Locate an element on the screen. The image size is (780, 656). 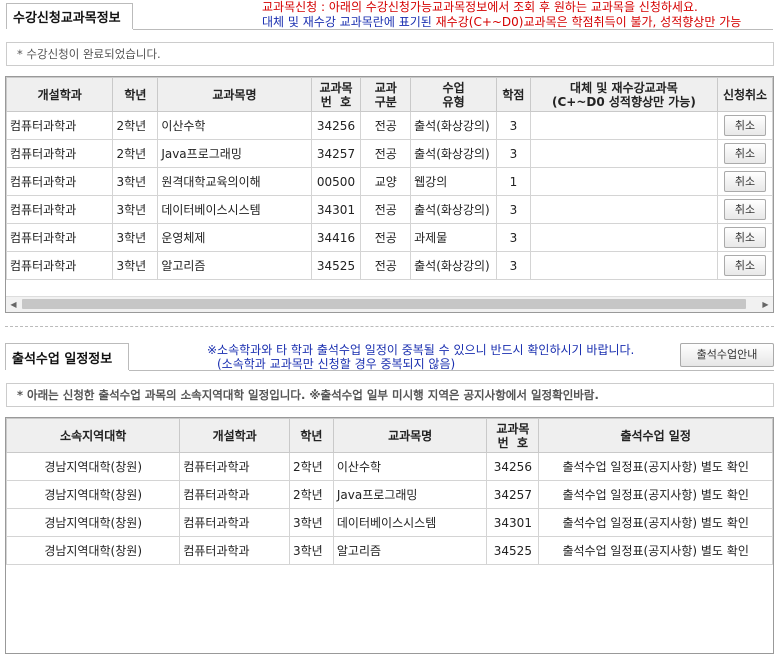
column-header: 대체 및 재수강교과목 (C+~D0 성적향상만 가능) is located at coordinates (624, 94).